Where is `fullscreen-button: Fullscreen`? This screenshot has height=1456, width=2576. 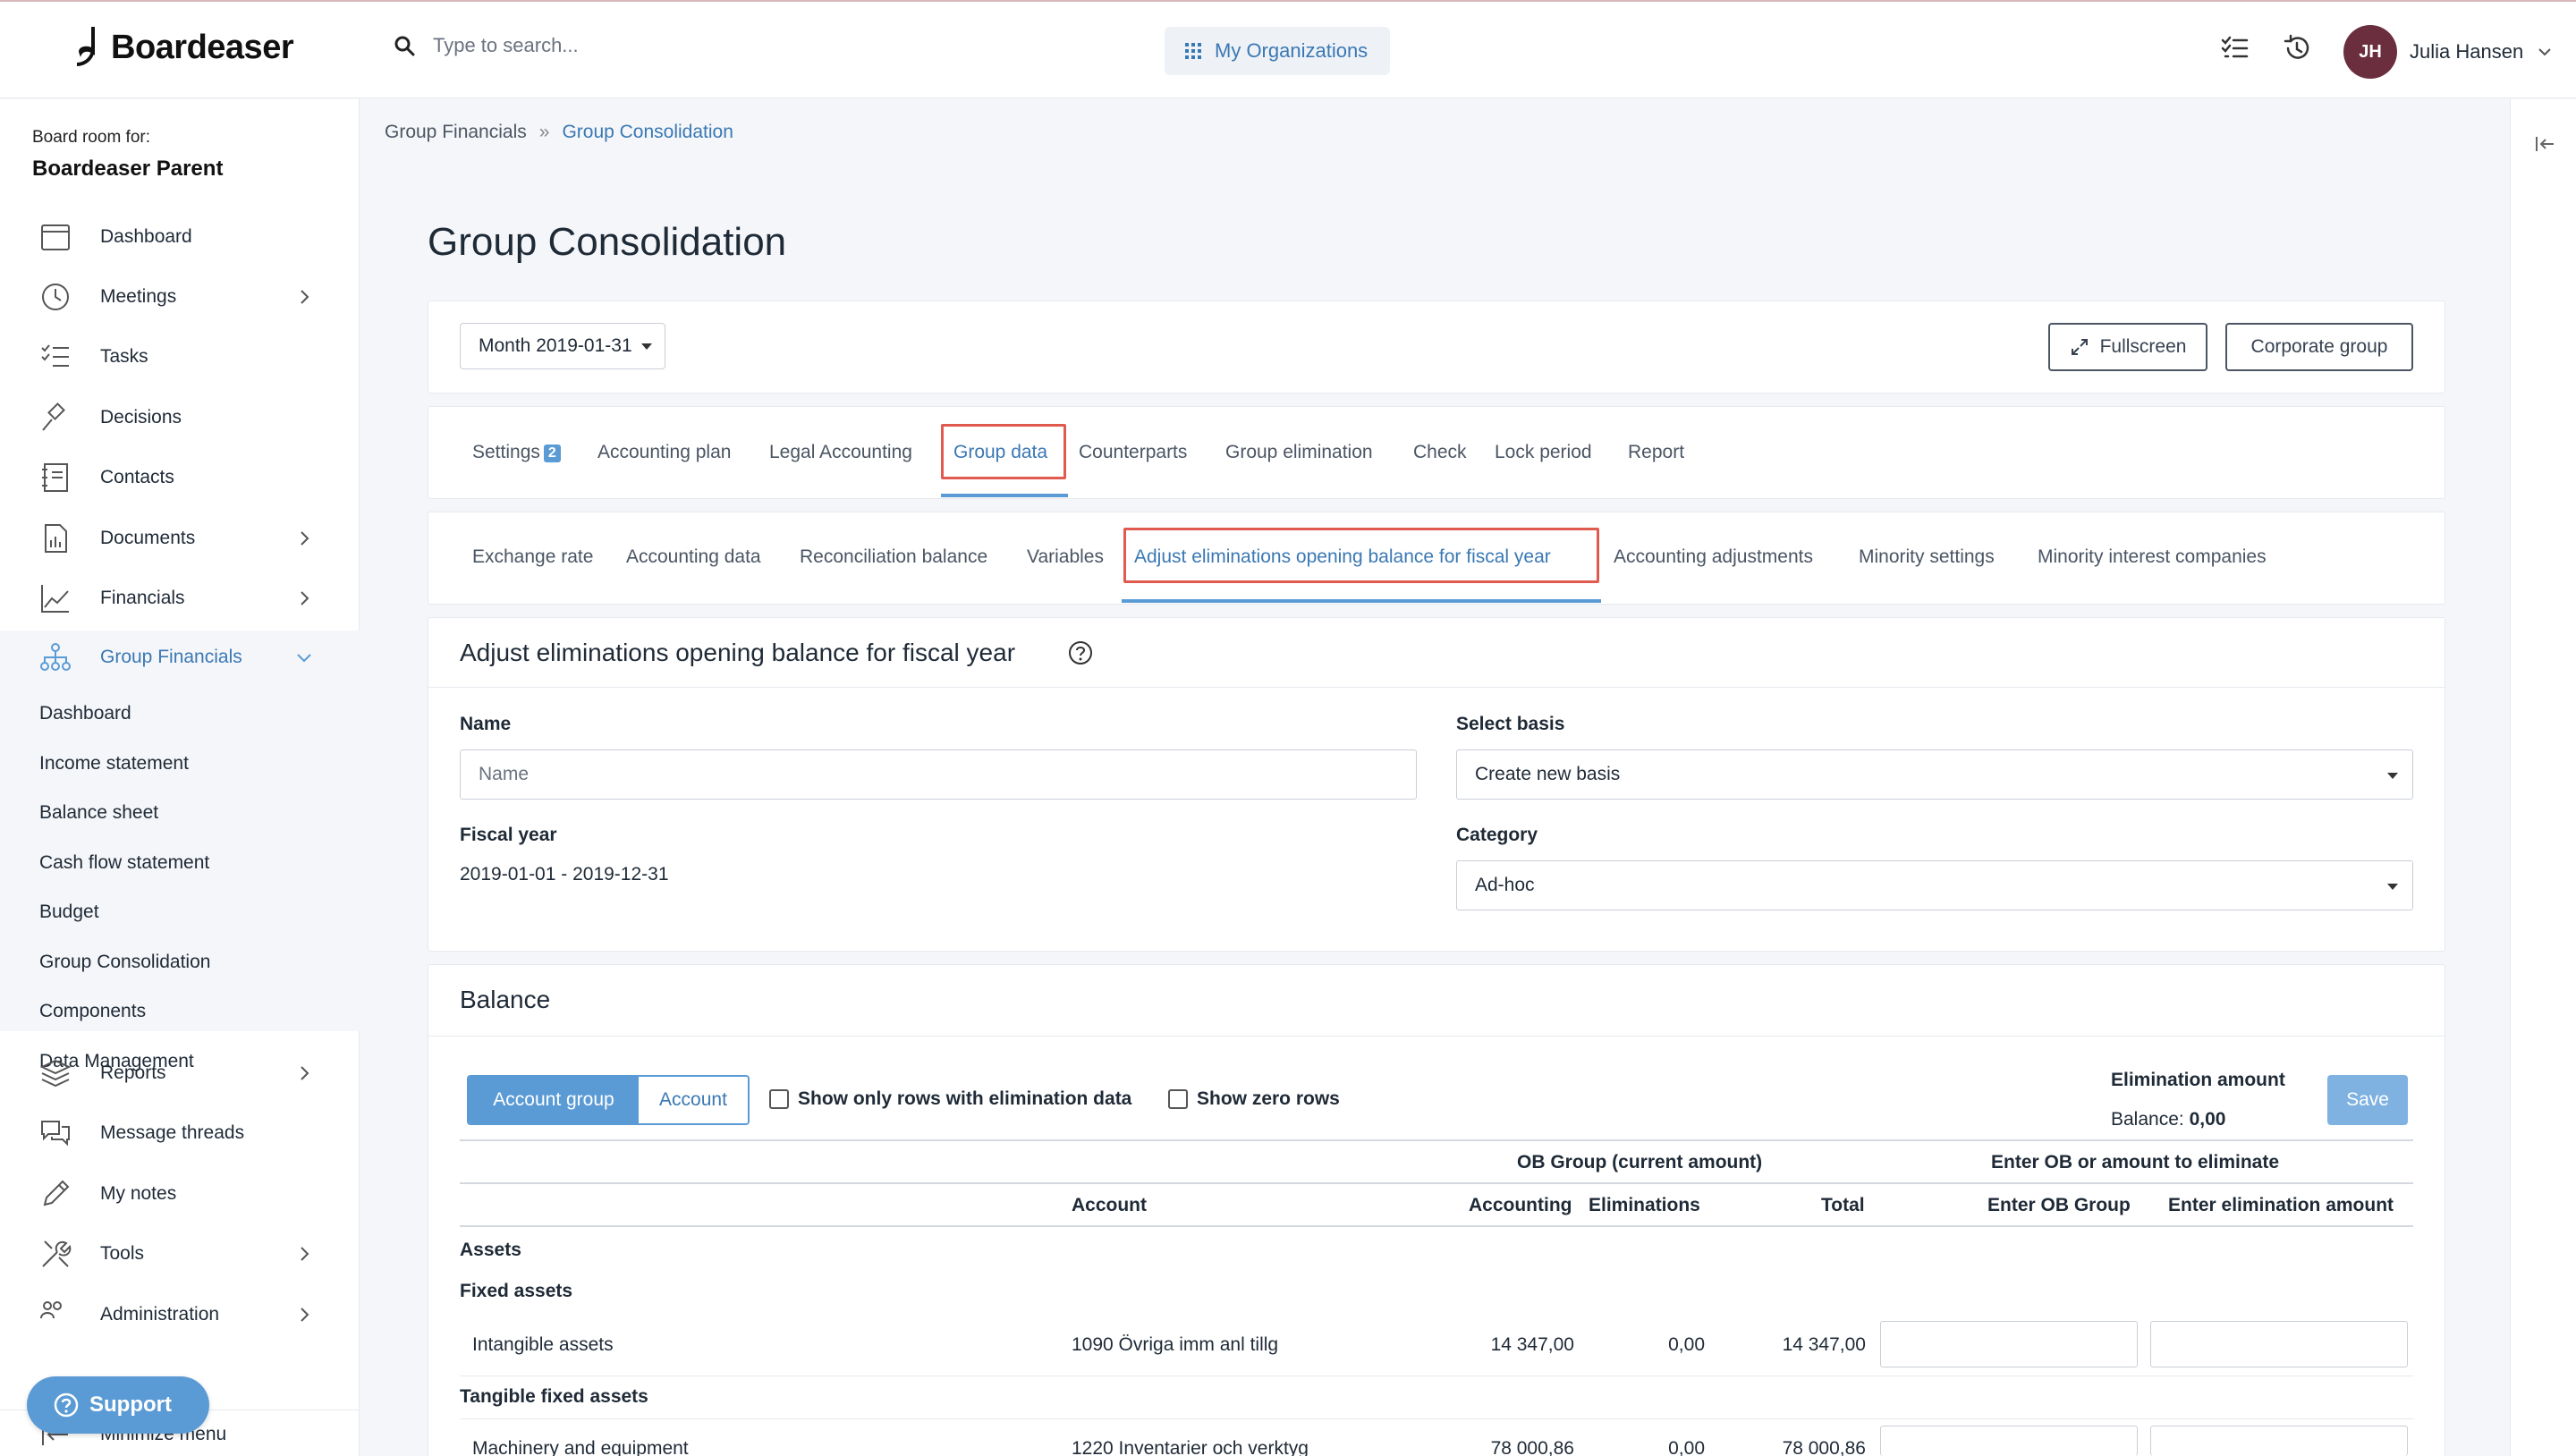
fullscreen-button: Fullscreen is located at coordinates (2127, 347).